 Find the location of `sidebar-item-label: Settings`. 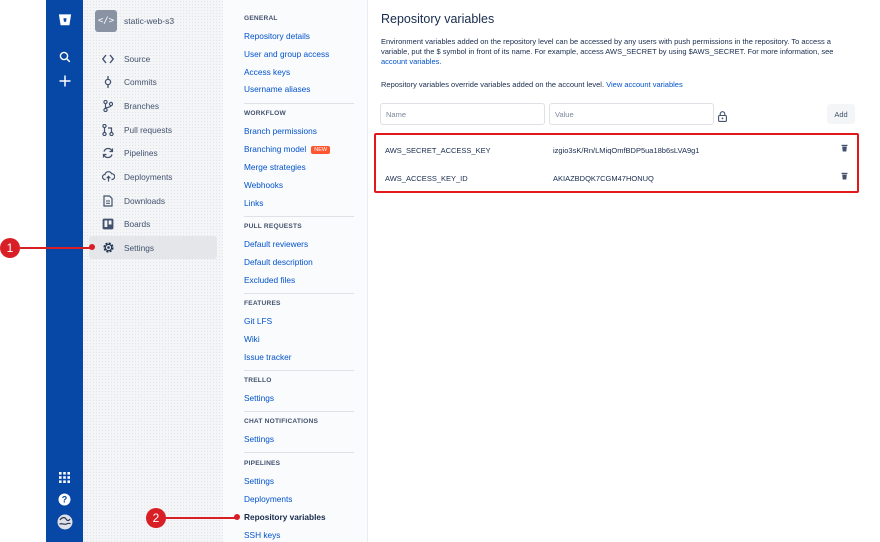

sidebar-item-label: Settings is located at coordinates (139, 247).